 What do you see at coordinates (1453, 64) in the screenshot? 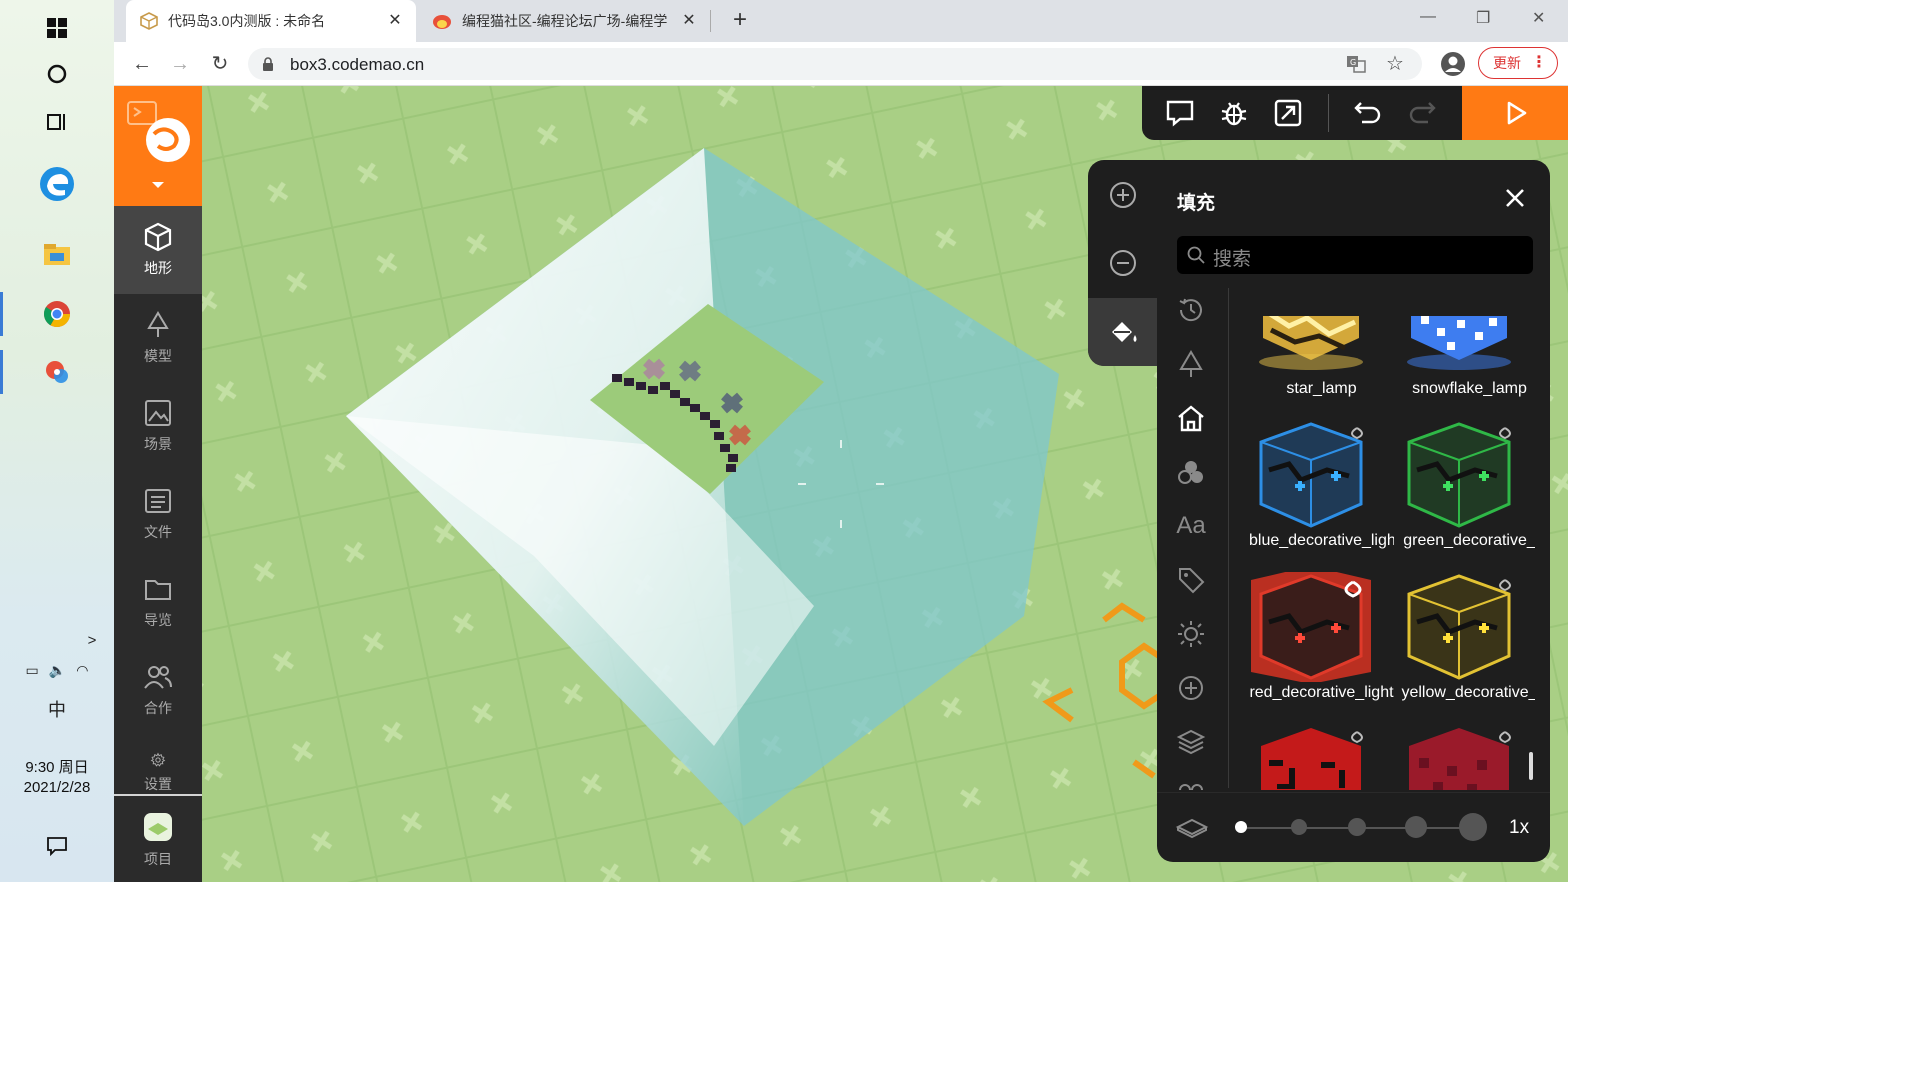
I see `profile-avatar-icon` at bounding box center [1453, 64].